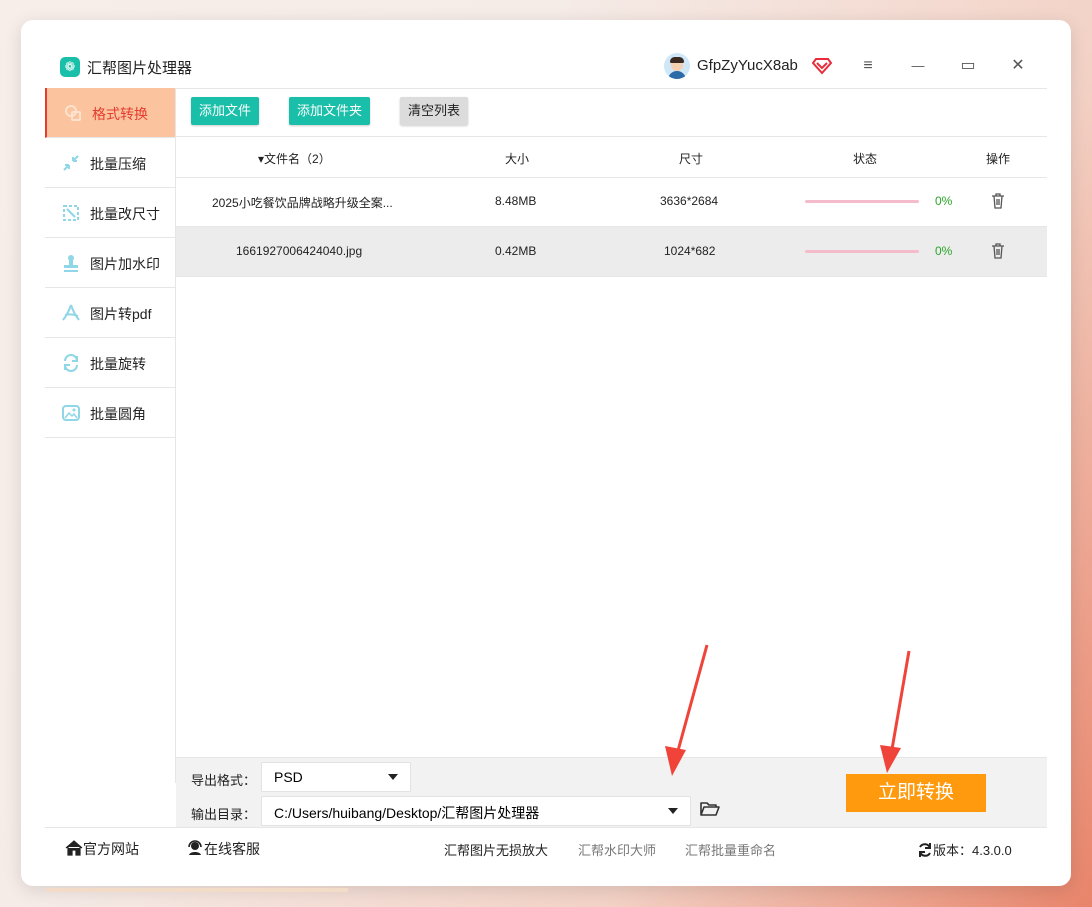 The height and width of the screenshot is (907, 1092). What do you see at coordinates (687, 710) in the screenshot?
I see `arrow-to-output-dir` at bounding box center [687, 710].